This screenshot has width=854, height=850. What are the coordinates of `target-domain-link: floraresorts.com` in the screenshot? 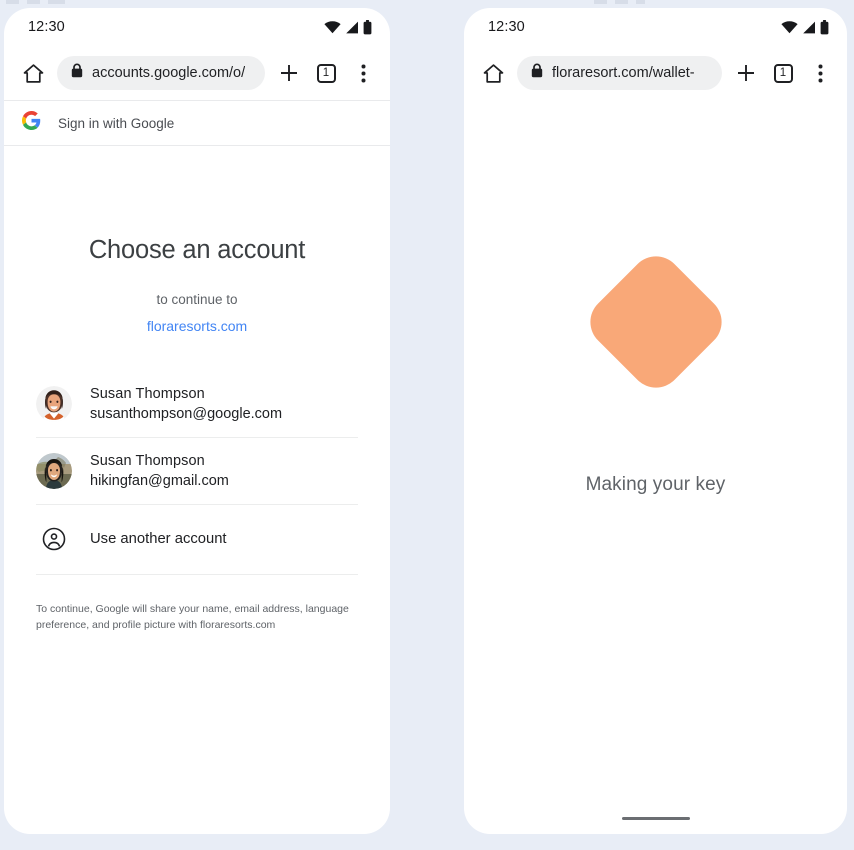 It's located at (197, 326).